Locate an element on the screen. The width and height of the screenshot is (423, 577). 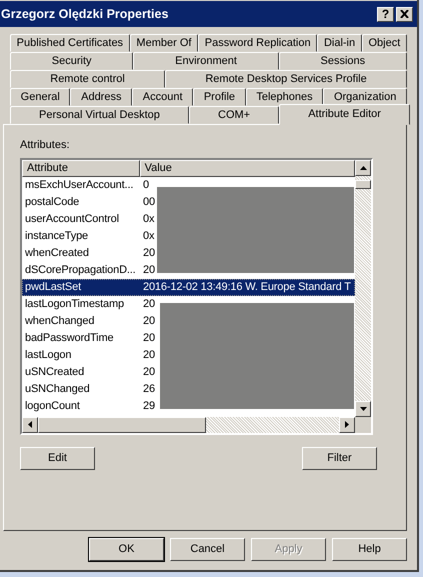
scrollbar-corner is located at coordinates (363, 424).